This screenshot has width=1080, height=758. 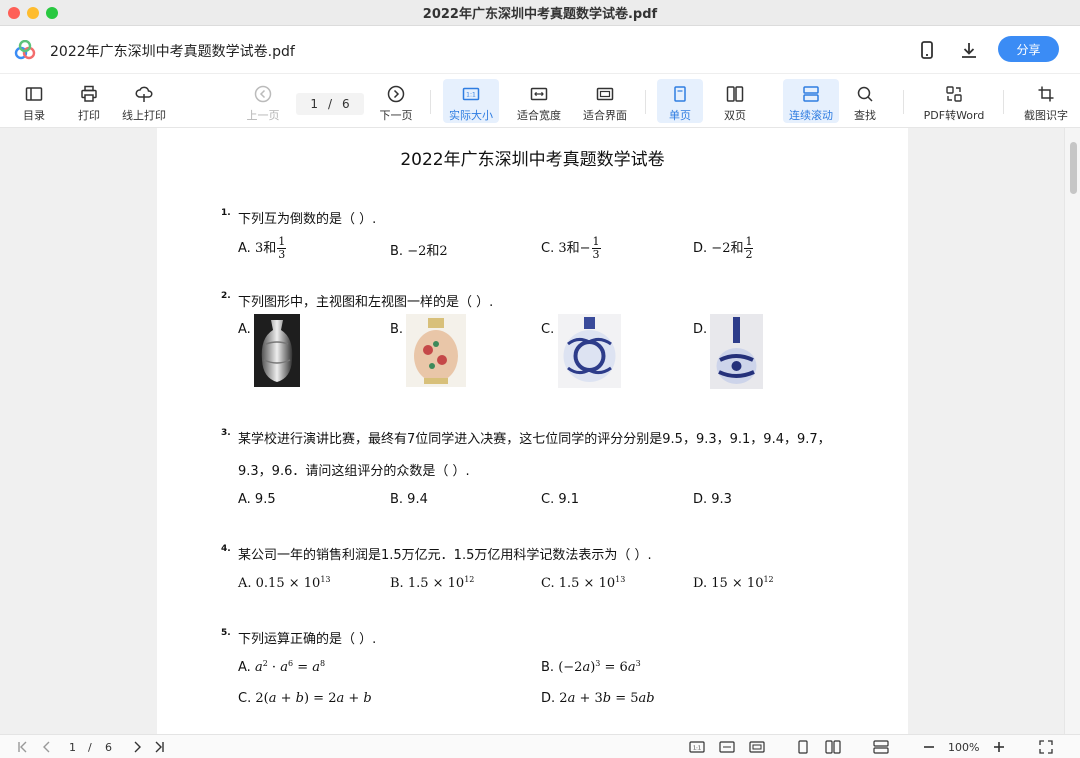 I want to click on ocr-label: 截图识字, so click(x=1046, y=115).